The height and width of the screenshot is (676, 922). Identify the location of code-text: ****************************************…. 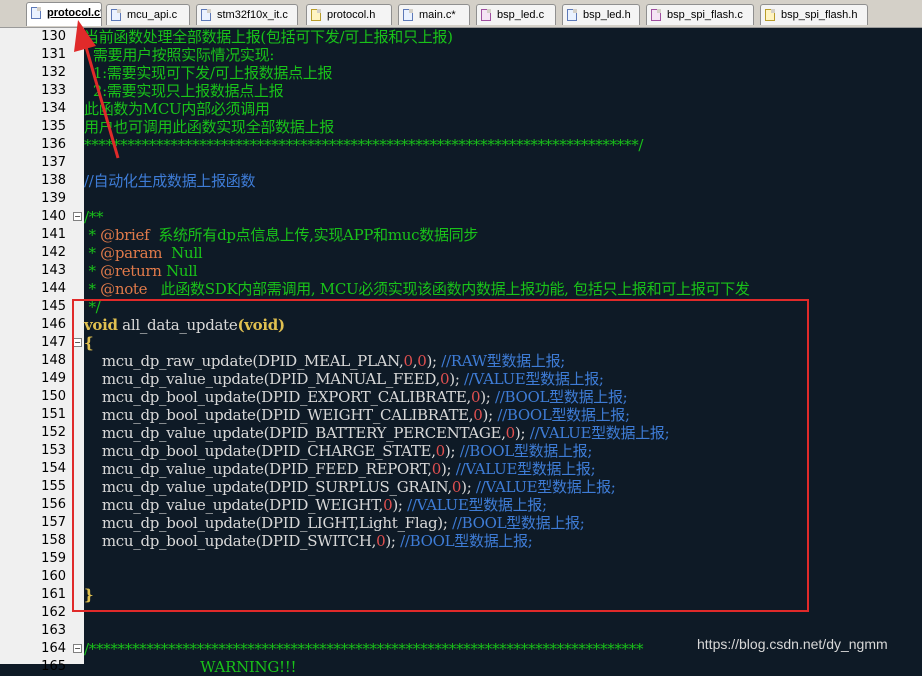
(363, 145).